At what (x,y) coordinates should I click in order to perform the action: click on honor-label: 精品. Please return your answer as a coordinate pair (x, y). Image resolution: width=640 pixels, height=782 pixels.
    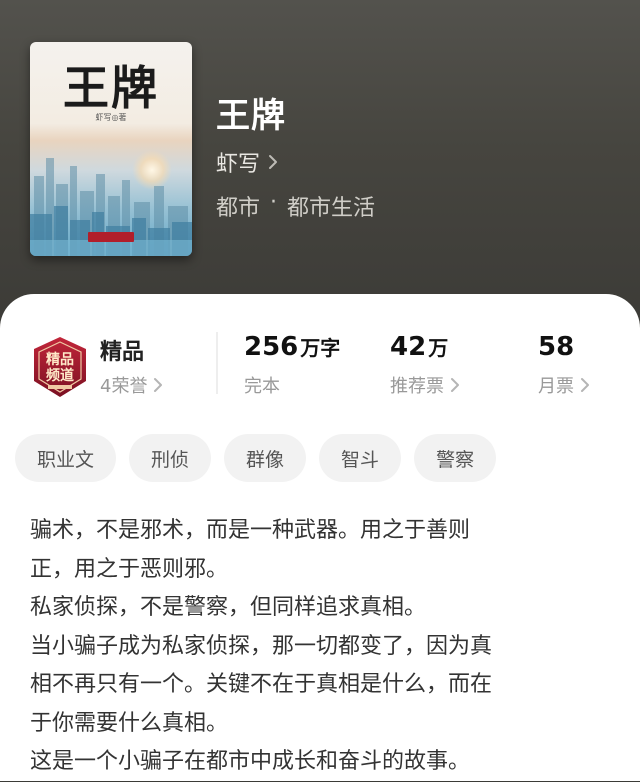
    Looking at the image, I should click on (122, 352).